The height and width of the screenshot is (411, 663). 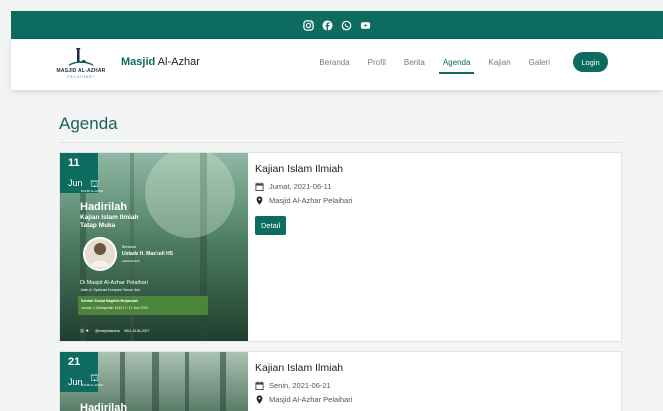 What do you see at coordinates (590, 62) in the screenshot?
I see `login-button: Login` at bounding box center [590, 62].